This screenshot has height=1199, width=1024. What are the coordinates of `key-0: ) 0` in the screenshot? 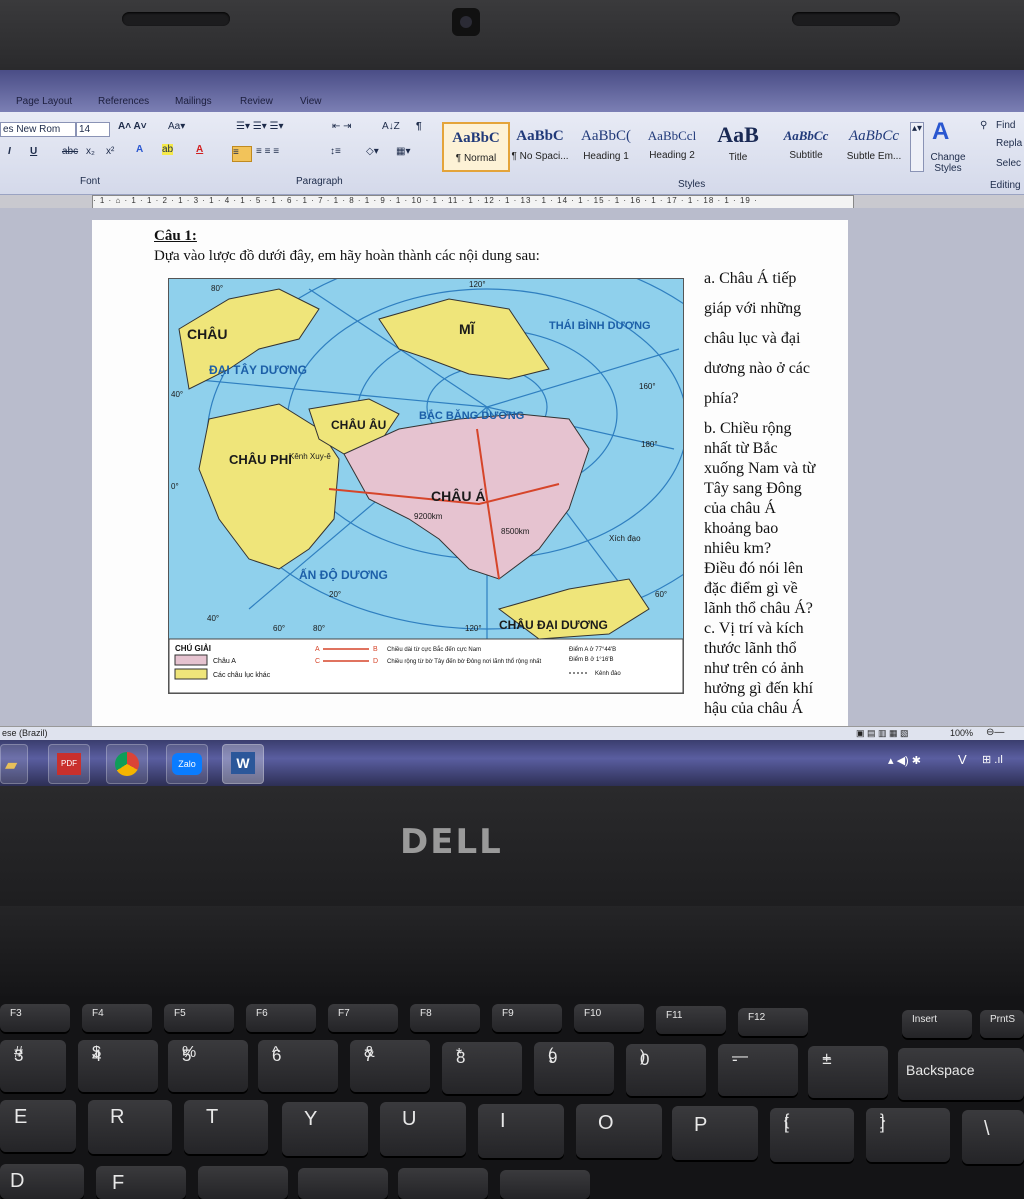 It's located at (666, 1070).